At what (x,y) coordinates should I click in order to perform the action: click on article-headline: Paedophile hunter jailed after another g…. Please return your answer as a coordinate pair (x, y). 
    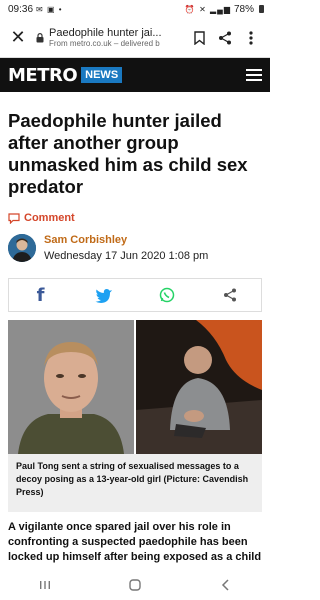
    Looking at the image, I should click on (128, 153).